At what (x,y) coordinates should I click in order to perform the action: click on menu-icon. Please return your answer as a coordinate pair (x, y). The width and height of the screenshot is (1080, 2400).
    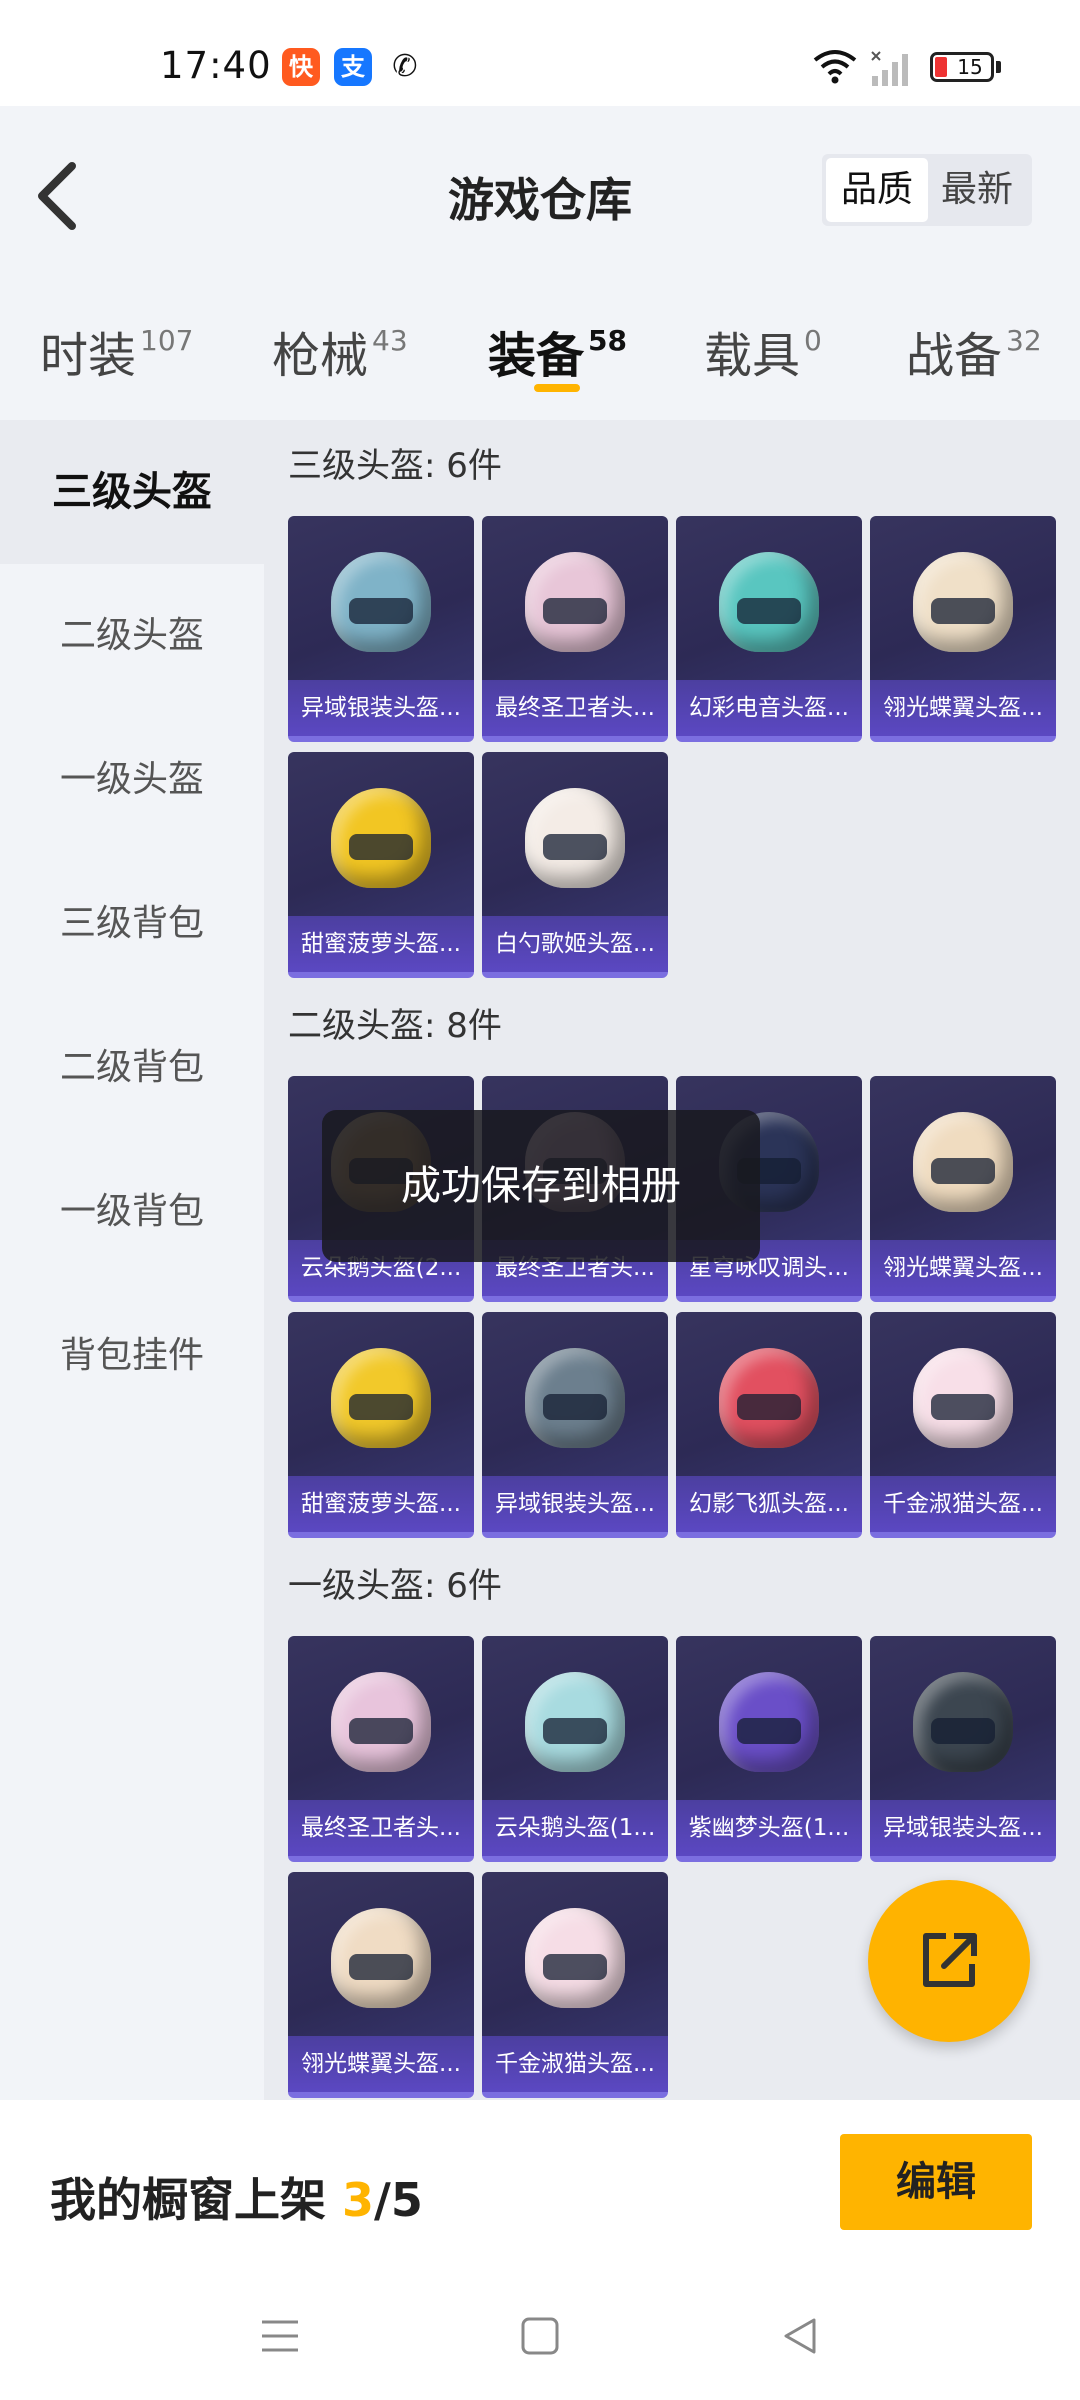
    Looking at the image, I should click on (280, 2336).